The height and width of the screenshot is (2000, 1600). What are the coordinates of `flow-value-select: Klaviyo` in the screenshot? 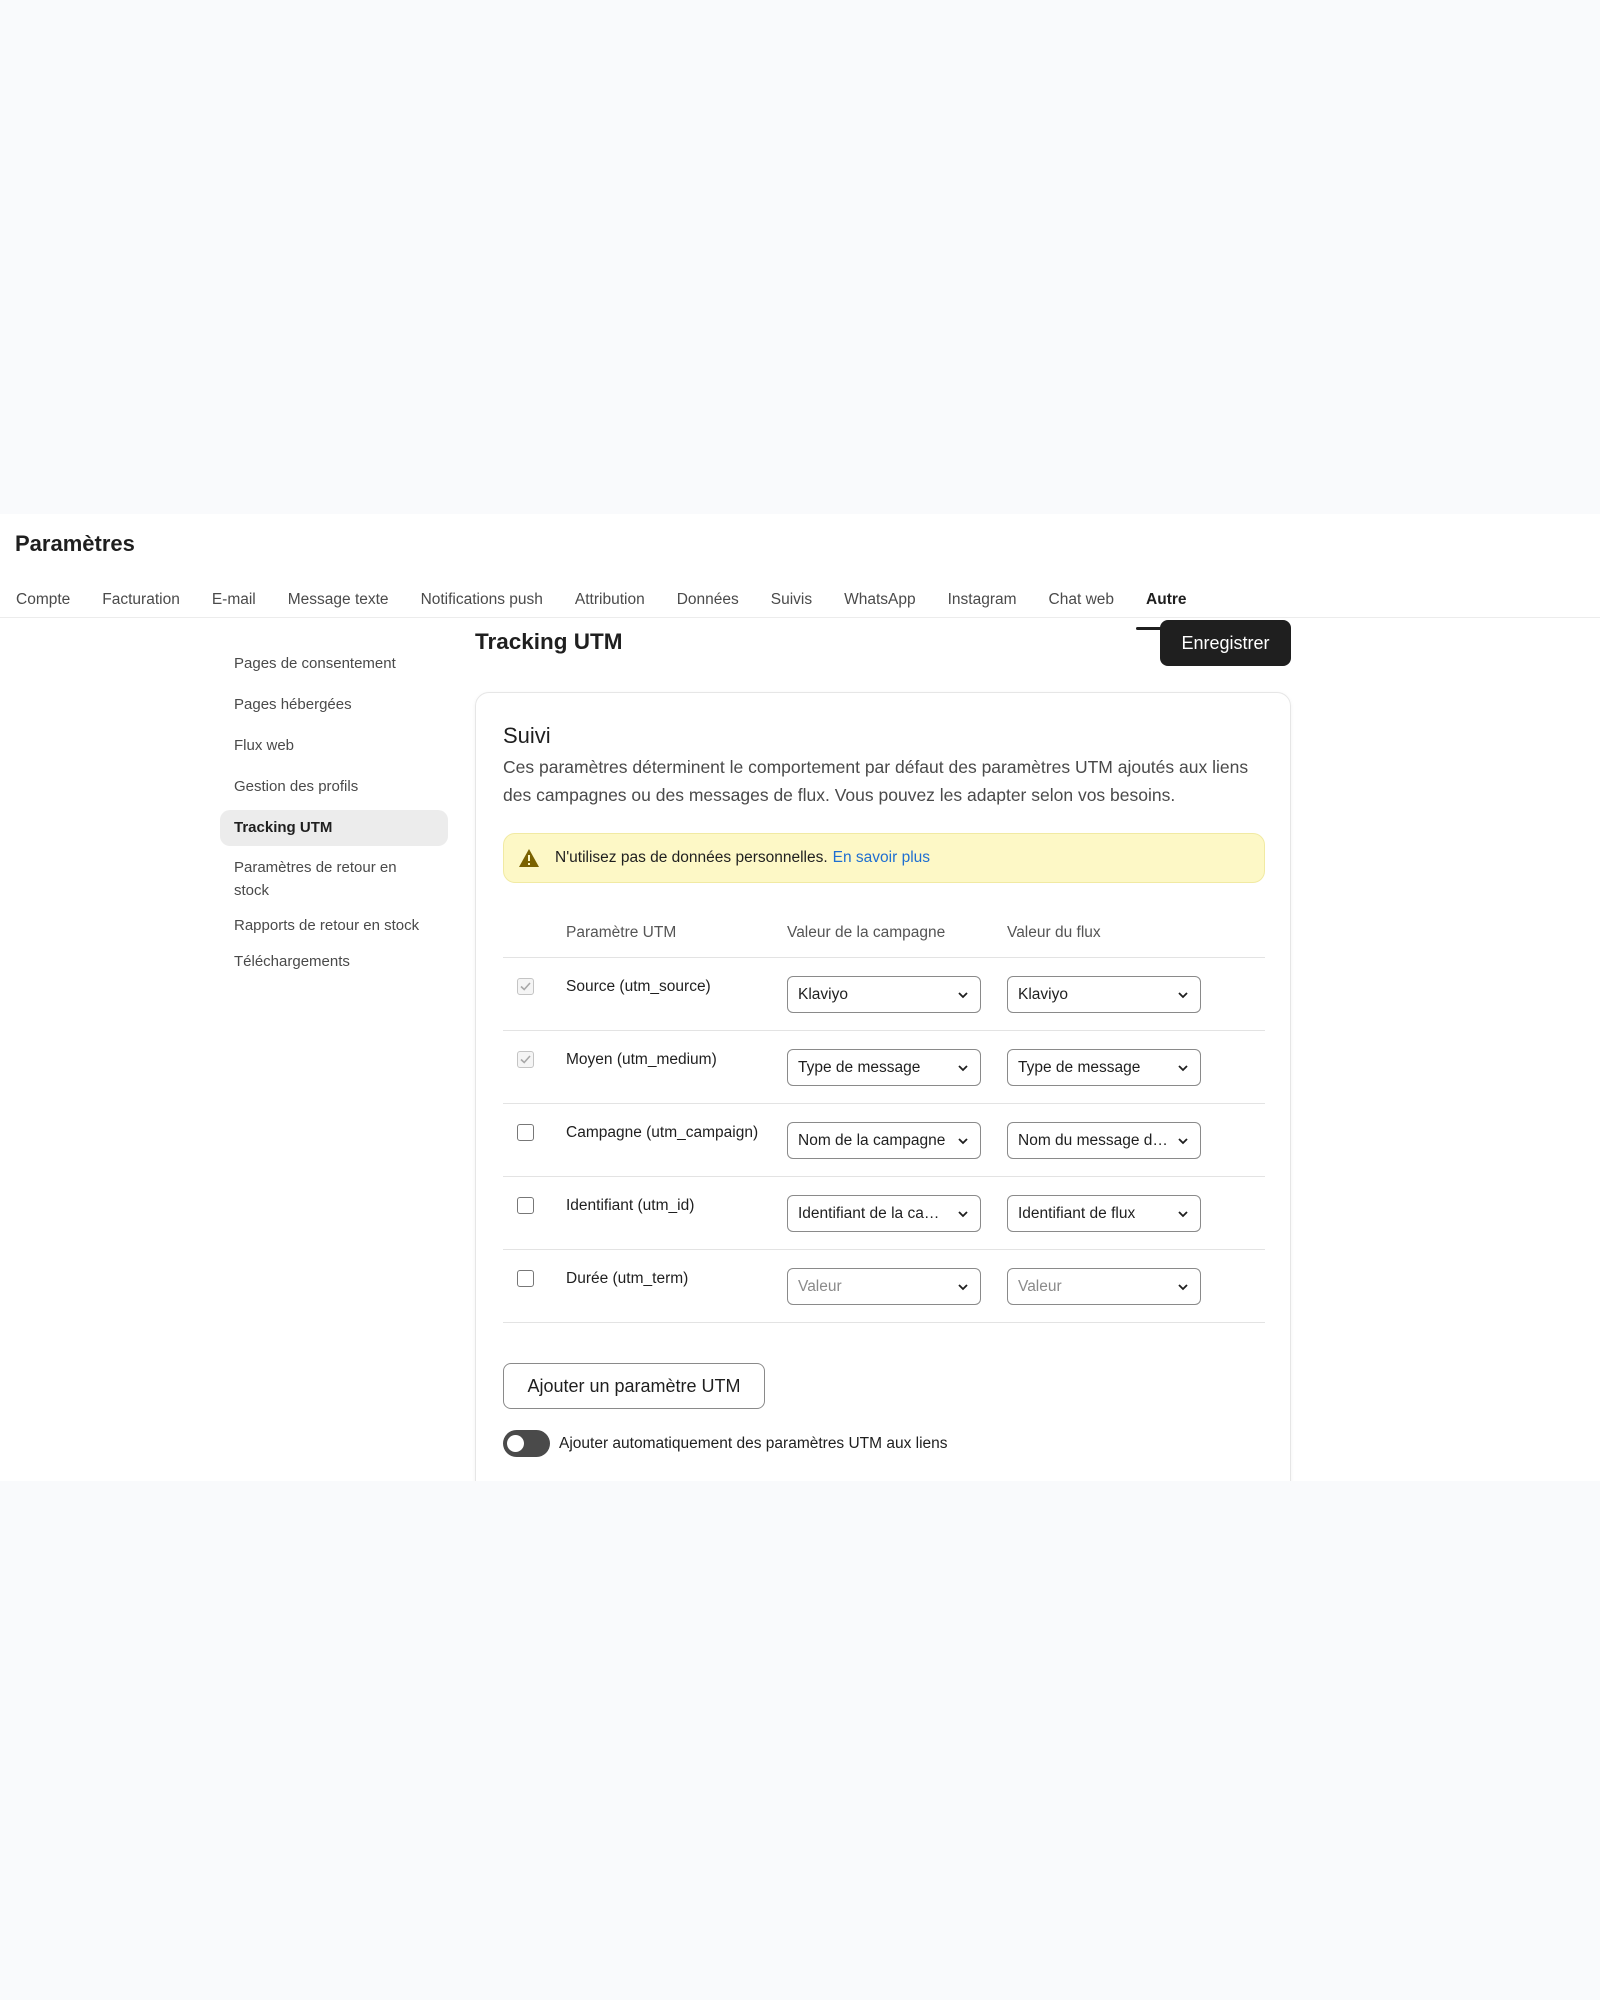 It's located at (1104, 994).